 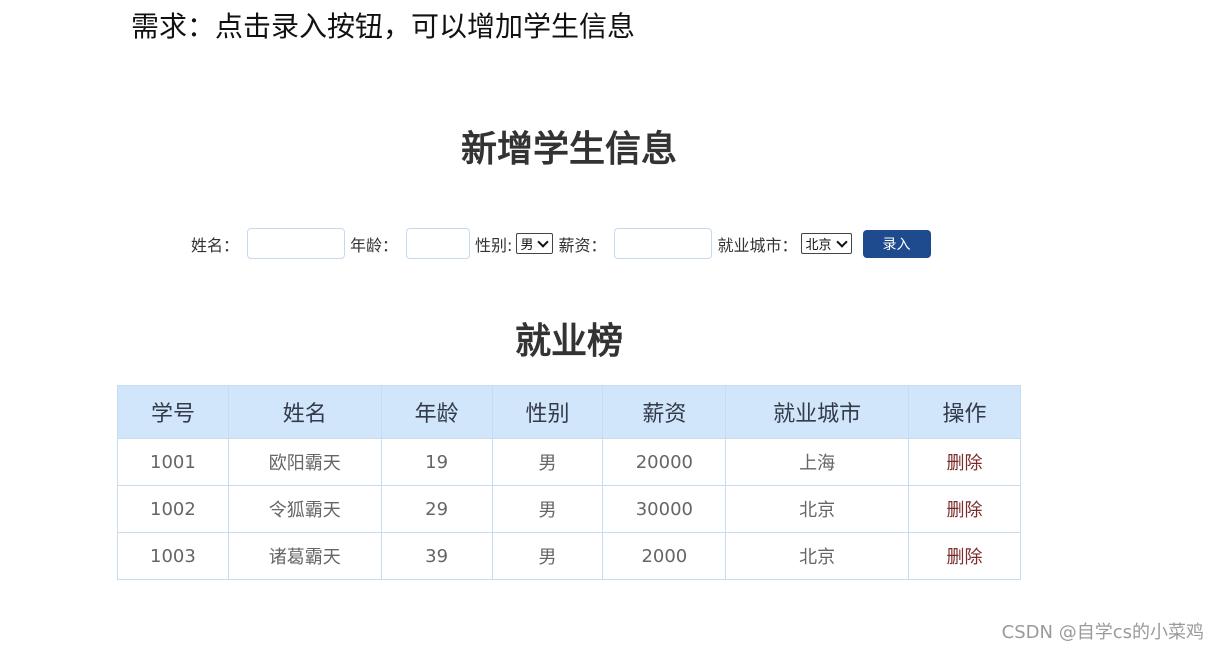 I want to click on cell-city: 上海, so click(x=817, y=462).